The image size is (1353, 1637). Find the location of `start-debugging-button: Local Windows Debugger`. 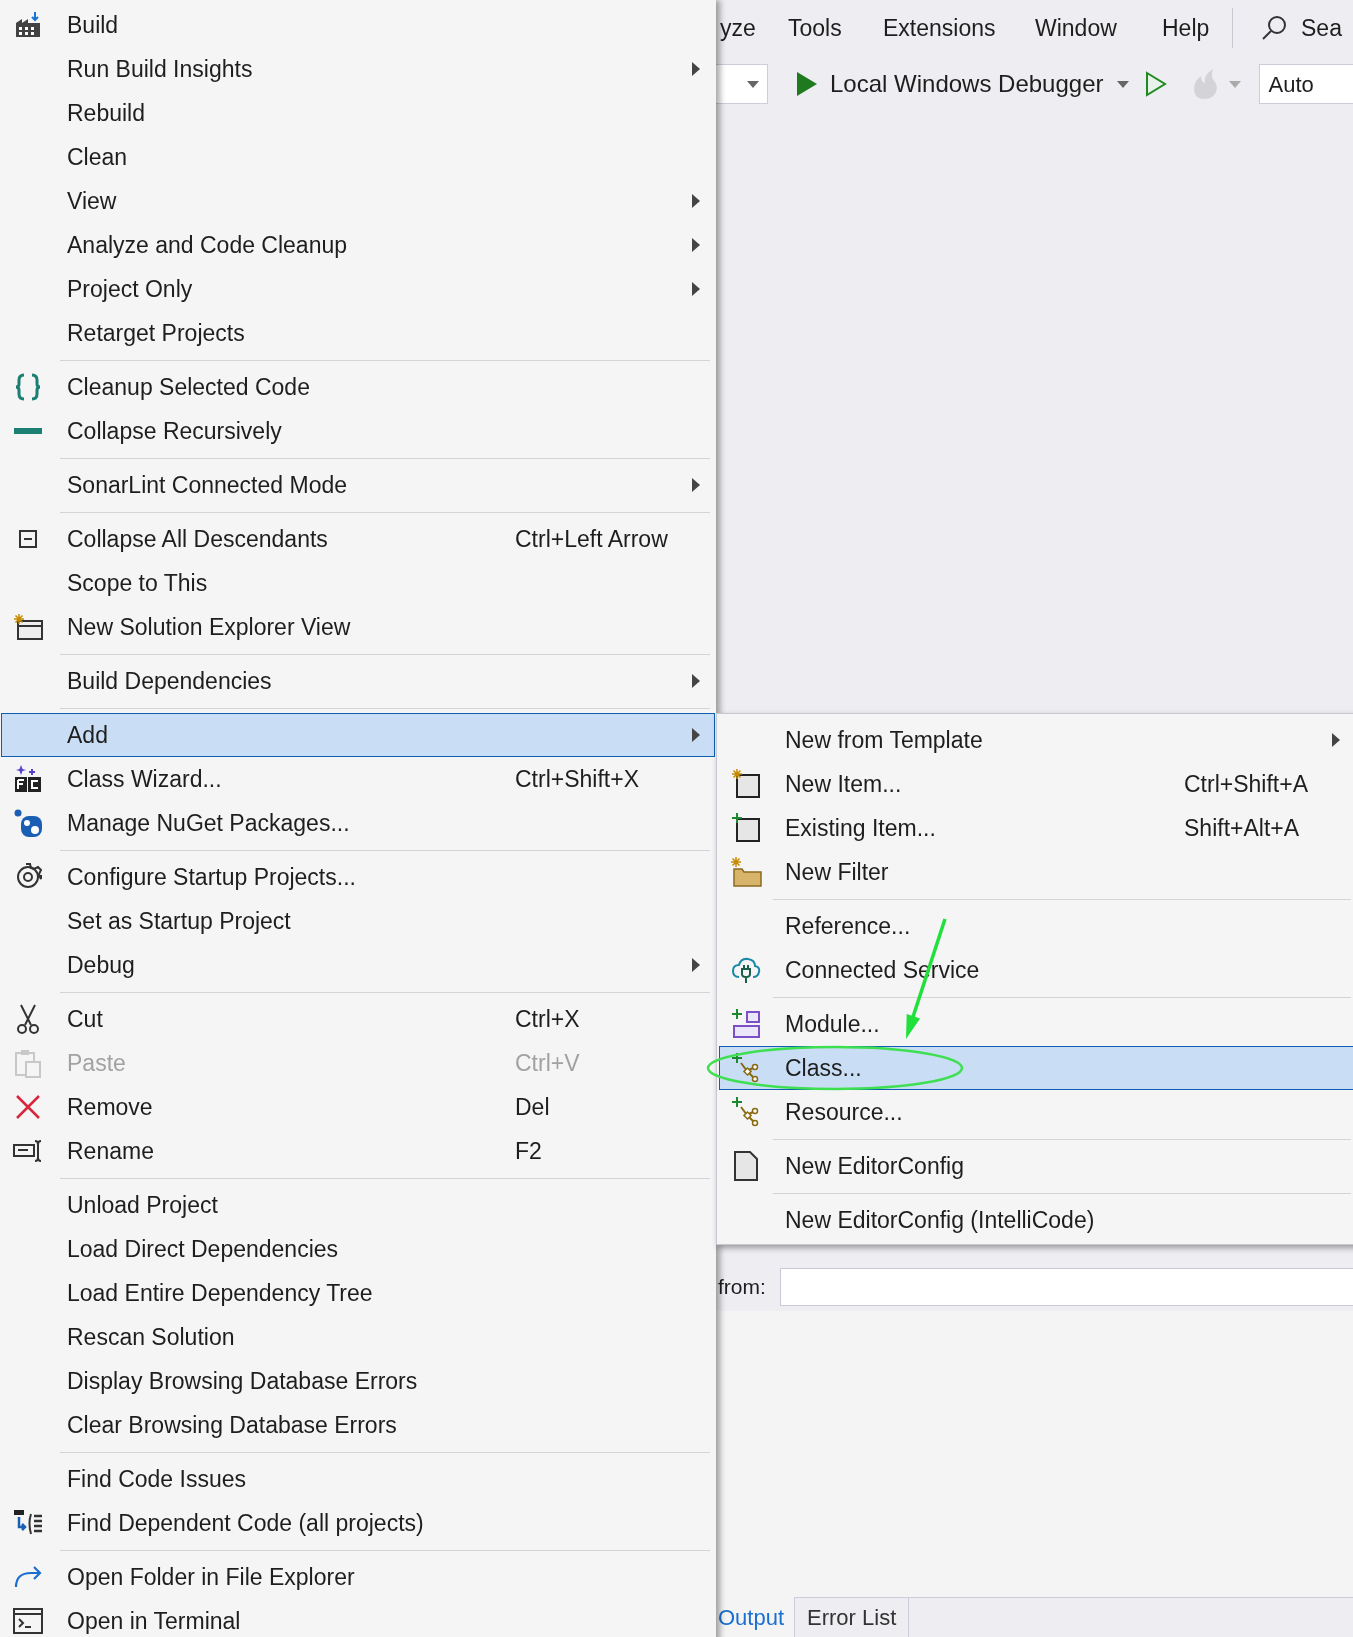

start-debugging-button: Local Windows Debugger is located at coordinates (950, 84).